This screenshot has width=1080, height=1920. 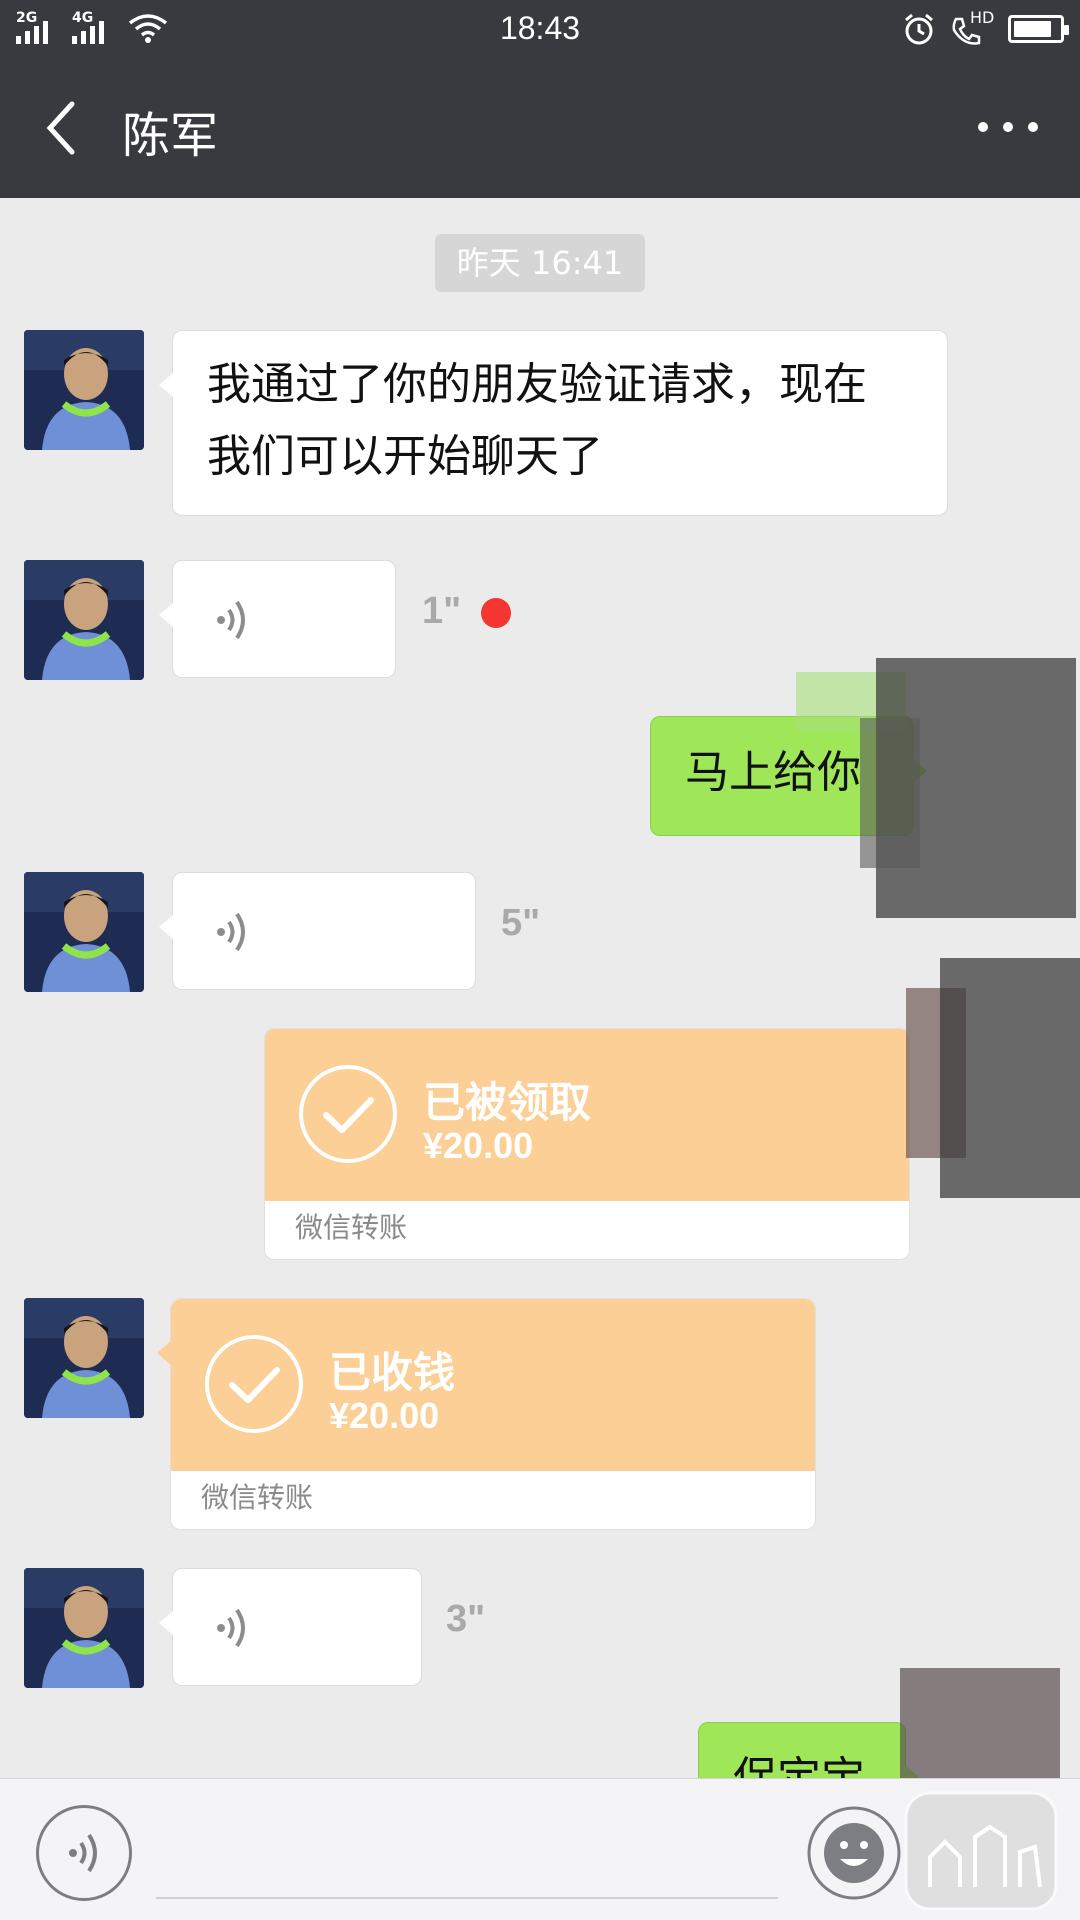 I want to click on transfer-card-top: 已收钱 ¥20.00, so click(x=493, y=1385).